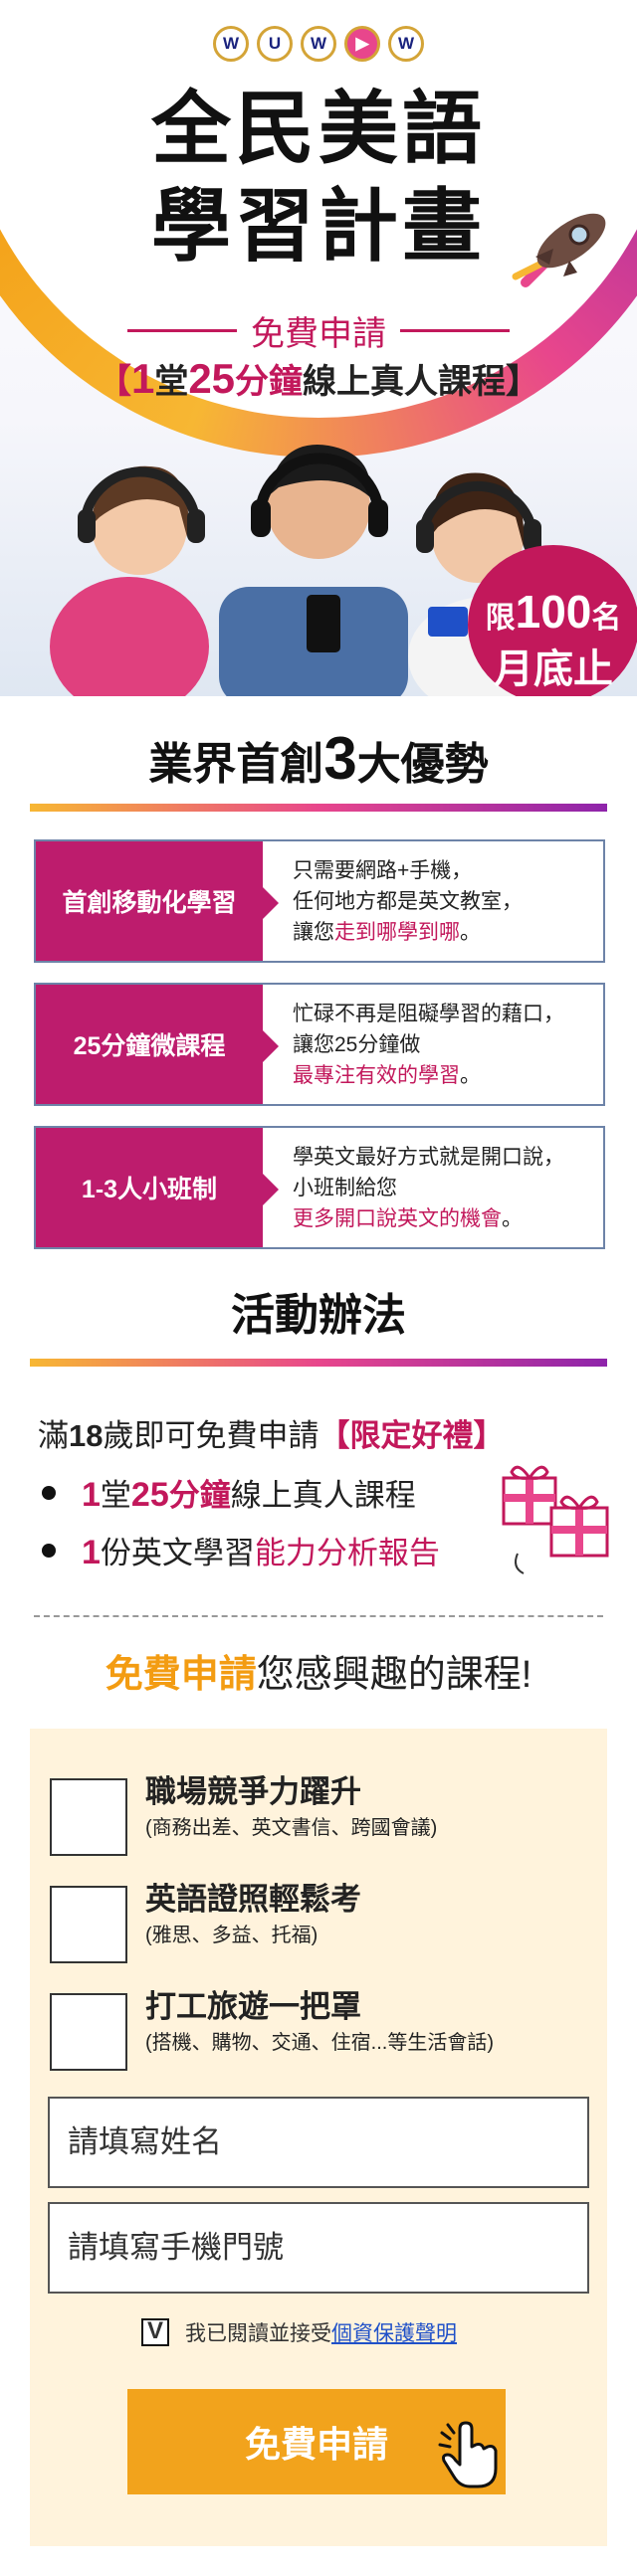 This screenshot has height=2576, width=637. Describe the element at coordinates (318, 758) in the screenshot. I see `advantages-heading: 業界首創3大優勢` at that location.